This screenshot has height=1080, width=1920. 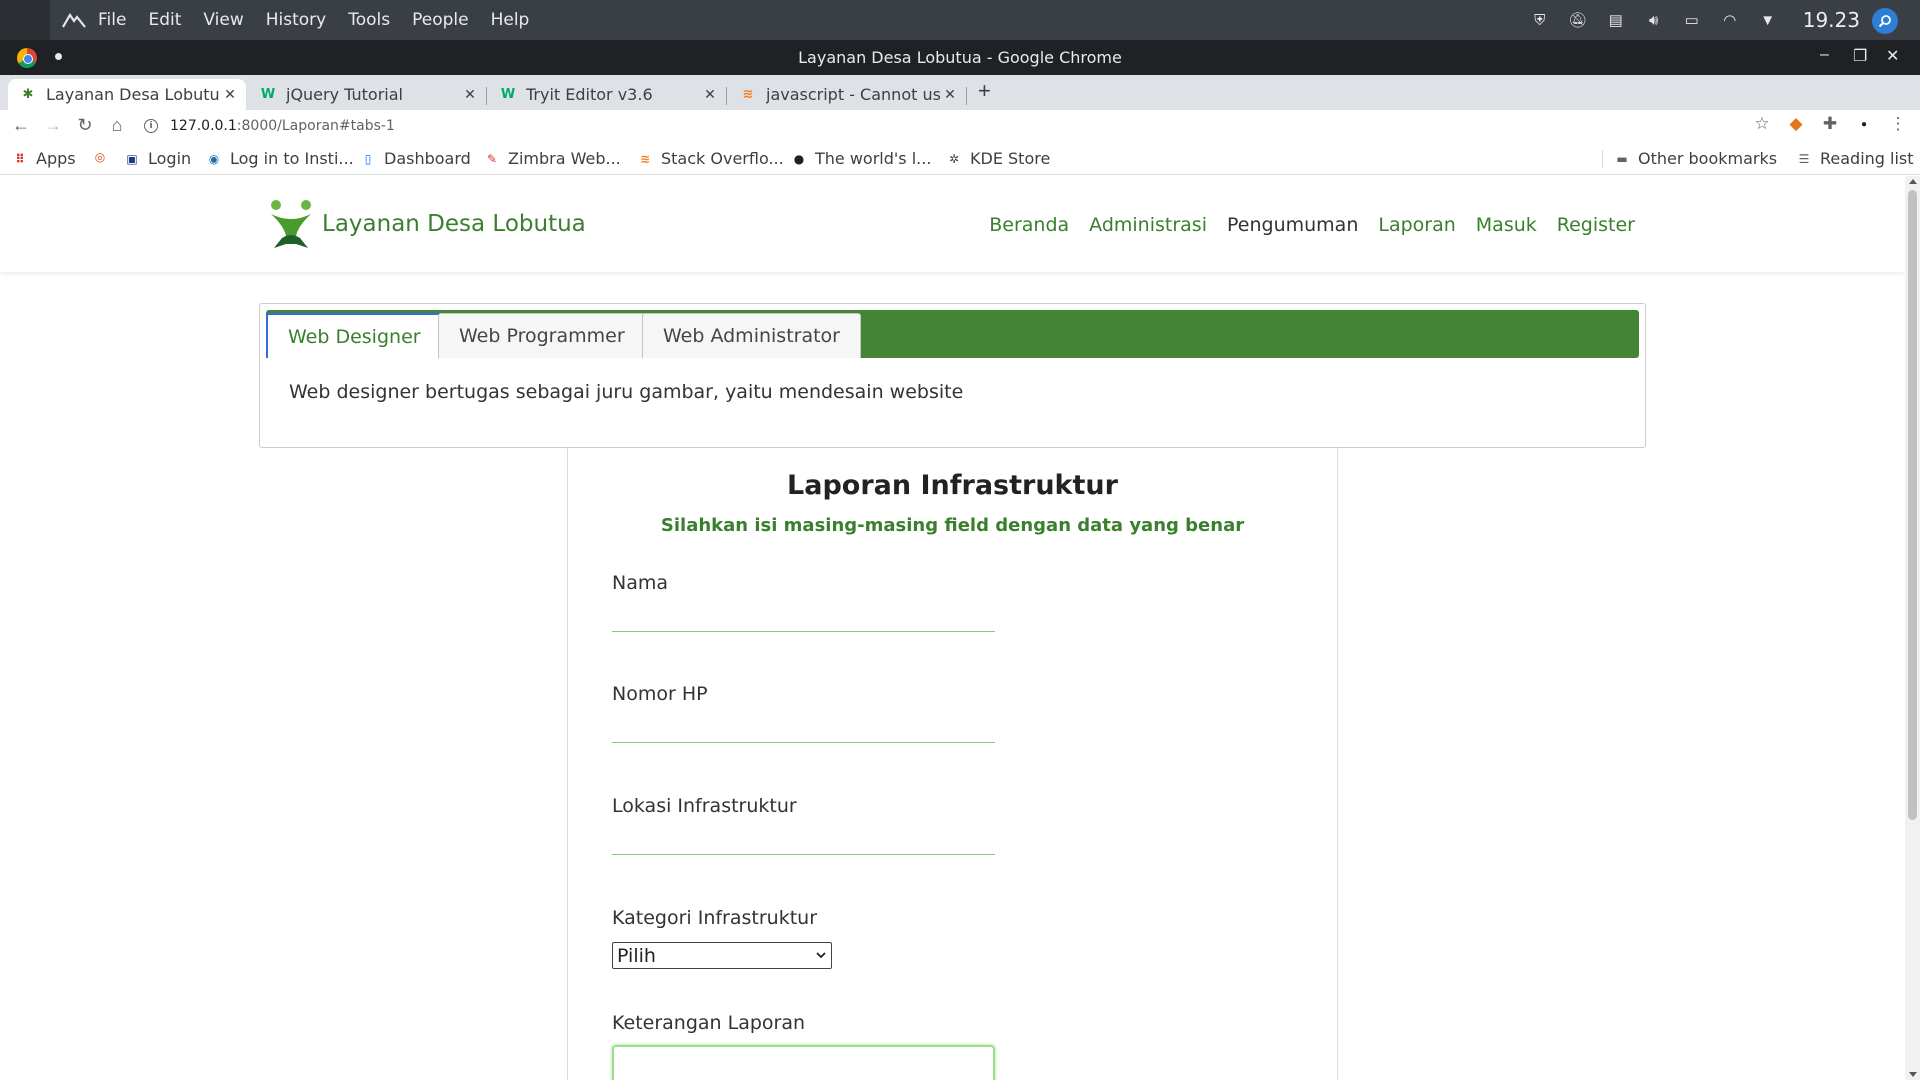 What do you see at coordinates (415, 158) in the screenshot?
I see `bookmark-item: ▯ Dashboard` at bounding box center [415, 158].